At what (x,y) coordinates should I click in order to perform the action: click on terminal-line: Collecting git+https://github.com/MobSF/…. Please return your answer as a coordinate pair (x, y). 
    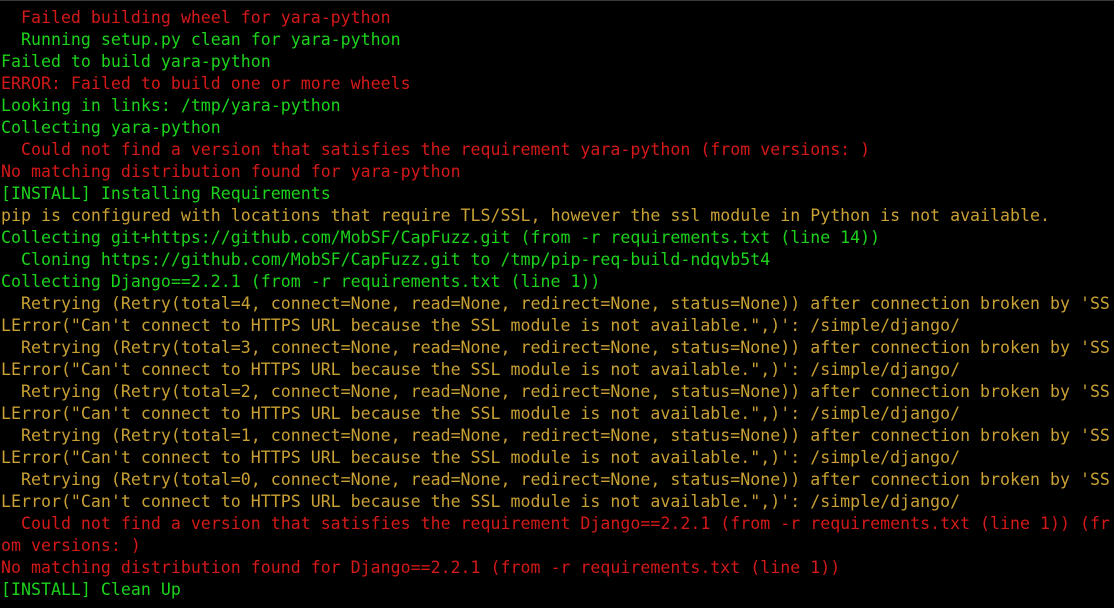
    Looking at the image, I should click on (441, 237).